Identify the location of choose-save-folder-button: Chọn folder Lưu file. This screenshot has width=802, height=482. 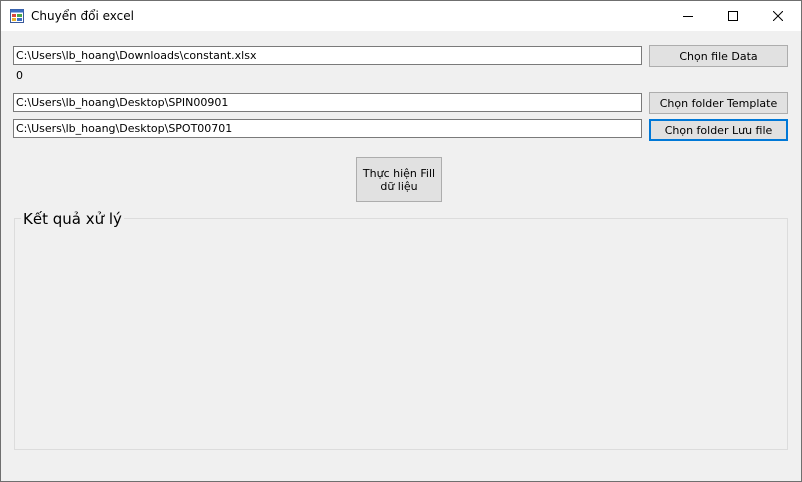
(718, 130).